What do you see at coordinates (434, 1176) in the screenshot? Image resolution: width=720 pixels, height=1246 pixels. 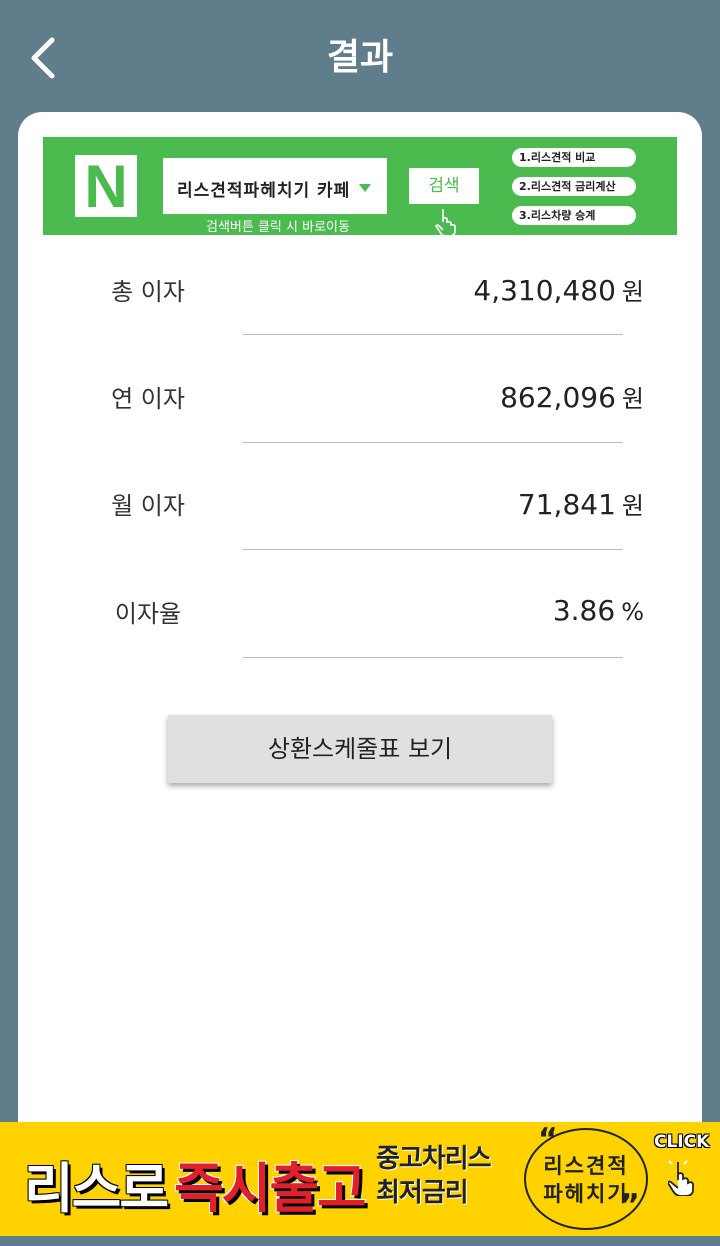 I see `ad-text-used-car: 중고차리스 최저금리` at bounding box center [434, 1176].